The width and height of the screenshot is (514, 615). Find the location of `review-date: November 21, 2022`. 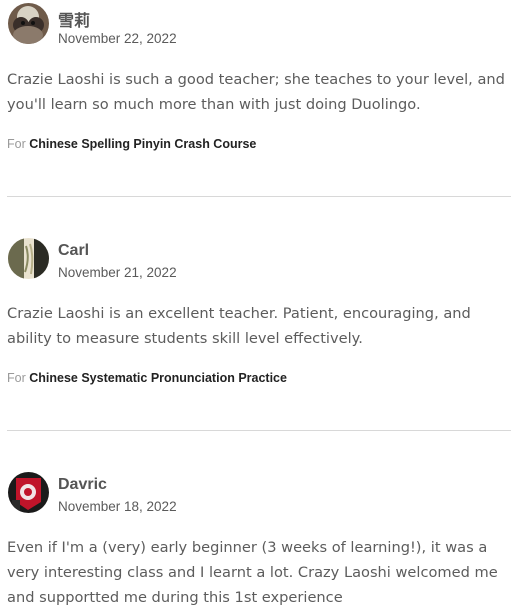

review-date: November 21, 2022 is located at coordinates (117, 272).